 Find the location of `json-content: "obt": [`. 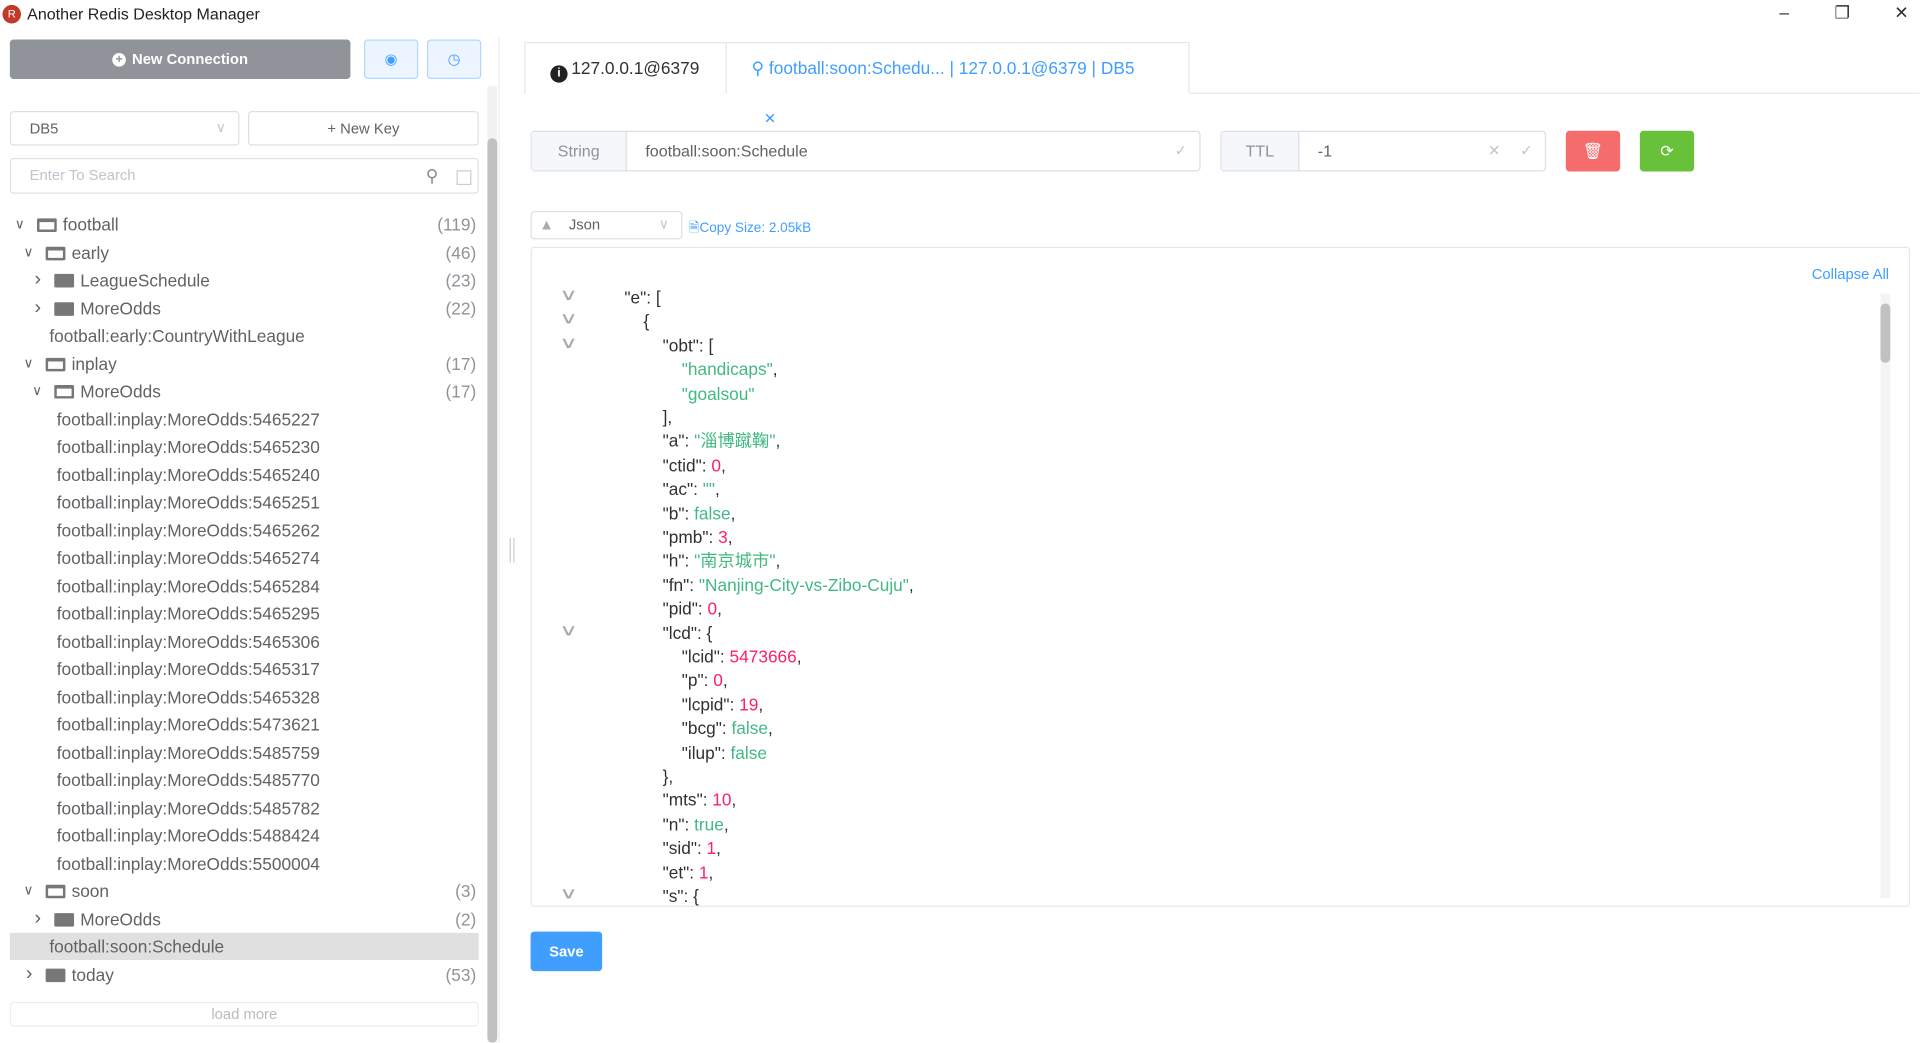

json-content: "obt": [ is located at coordinates (688, 345).